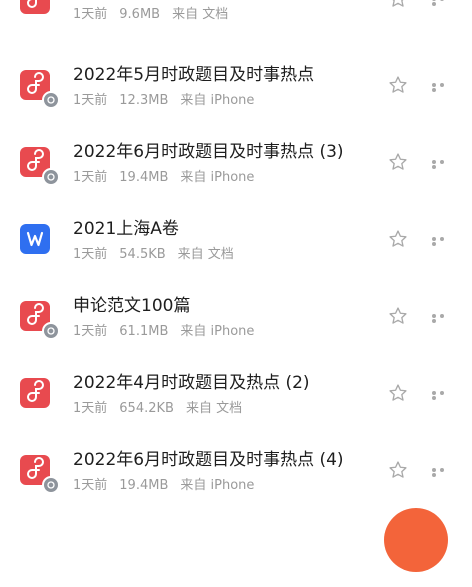  Describe the element at coordinates (208, 460) in the screenshot. I see `file-name: 2022年6月时政题目及时事热点 (4)` at that location.